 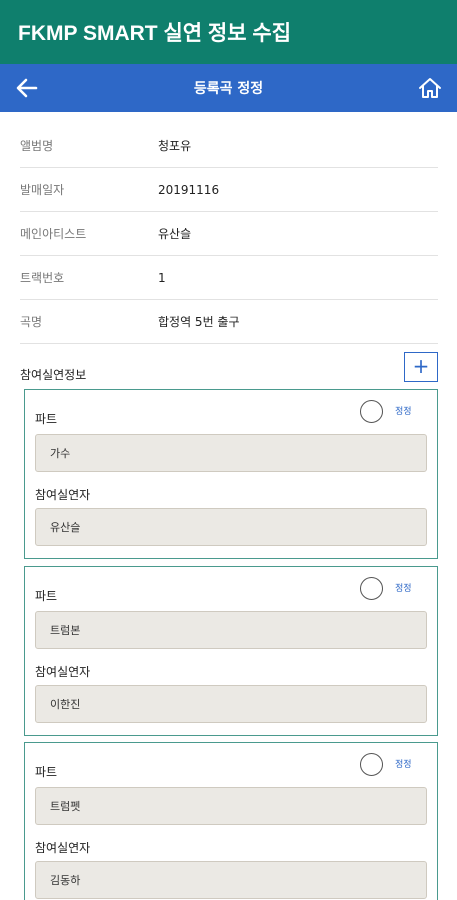 I want to click on track-number-value: 1, so click(x=162, y=277).